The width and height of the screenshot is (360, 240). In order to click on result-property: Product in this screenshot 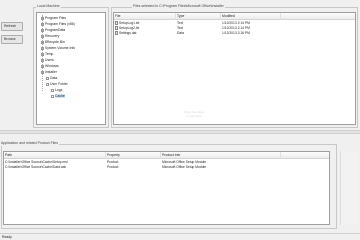, I will do `click(113, 167)`.